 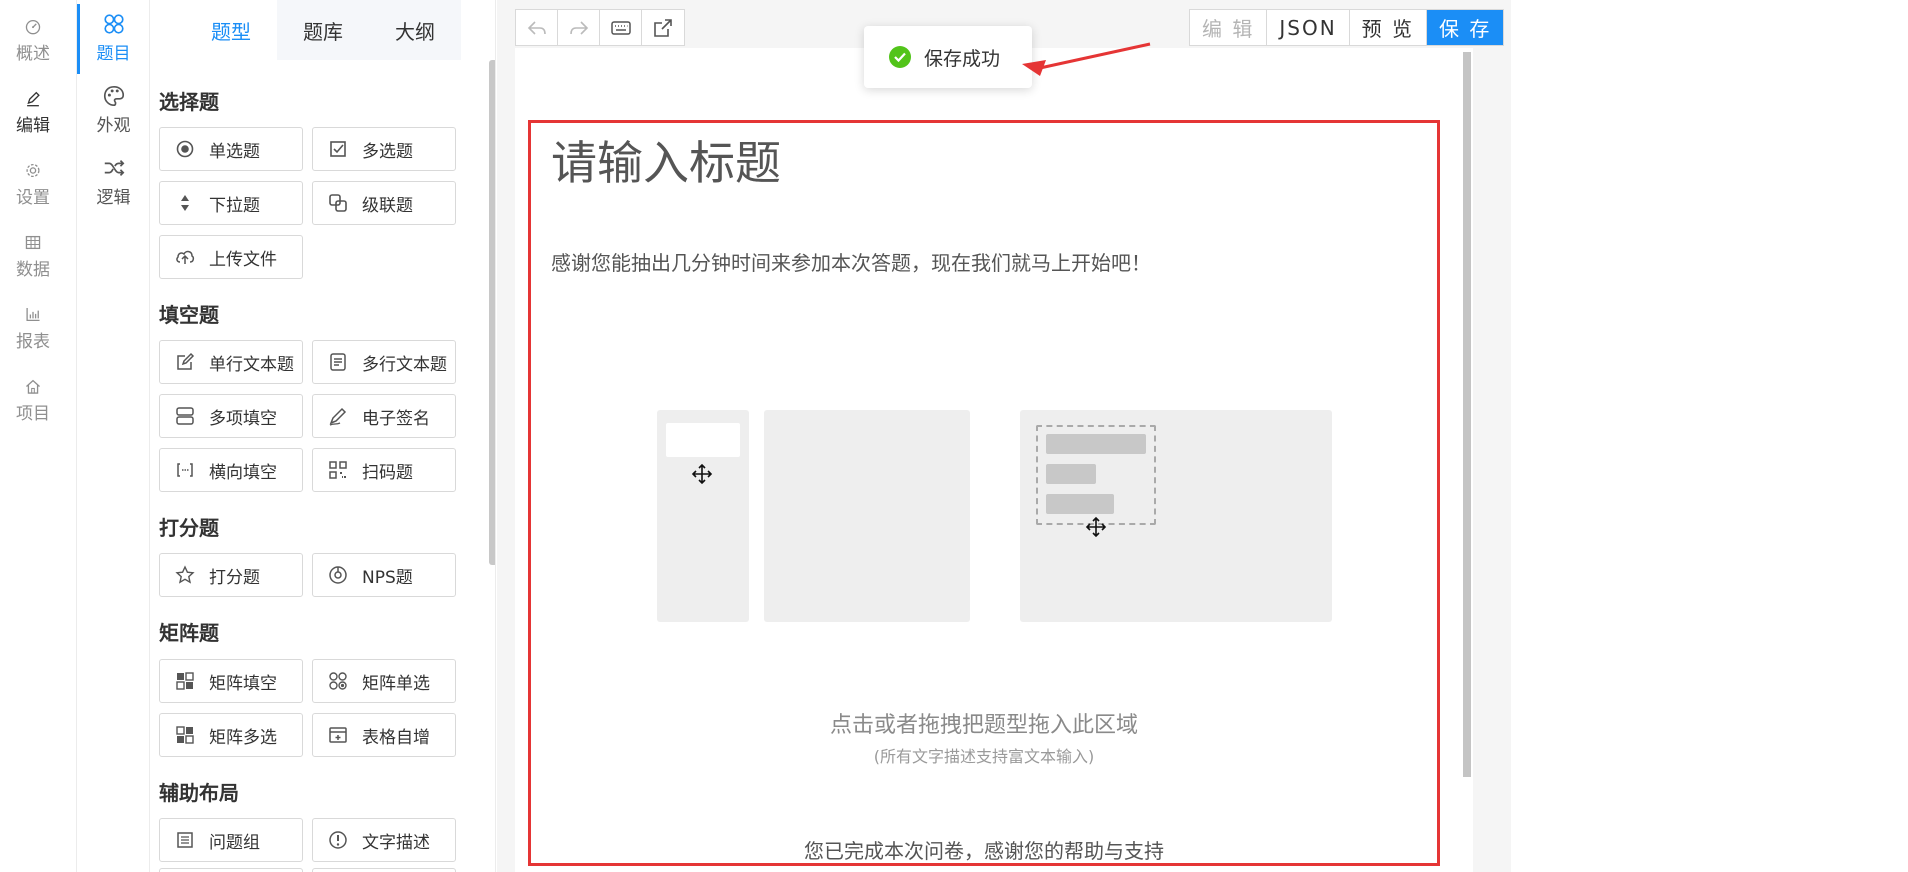 I want to click on rail-item-label: 项目, so click(x=33, y=414).